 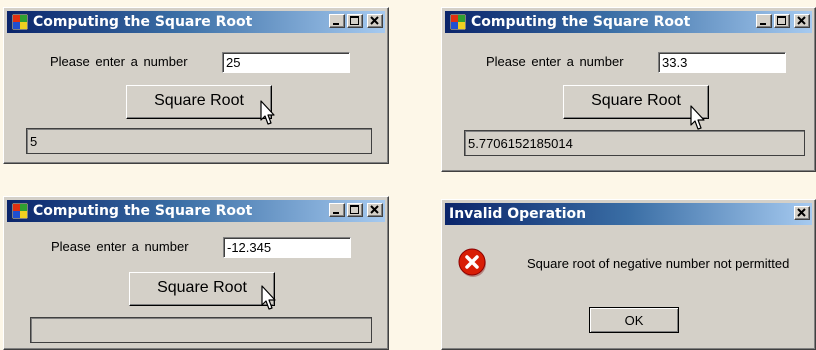 What do you see at coordinates (199, 141) in the screenshot?
I see `result-output: 5` at bounding box center [199, 141].